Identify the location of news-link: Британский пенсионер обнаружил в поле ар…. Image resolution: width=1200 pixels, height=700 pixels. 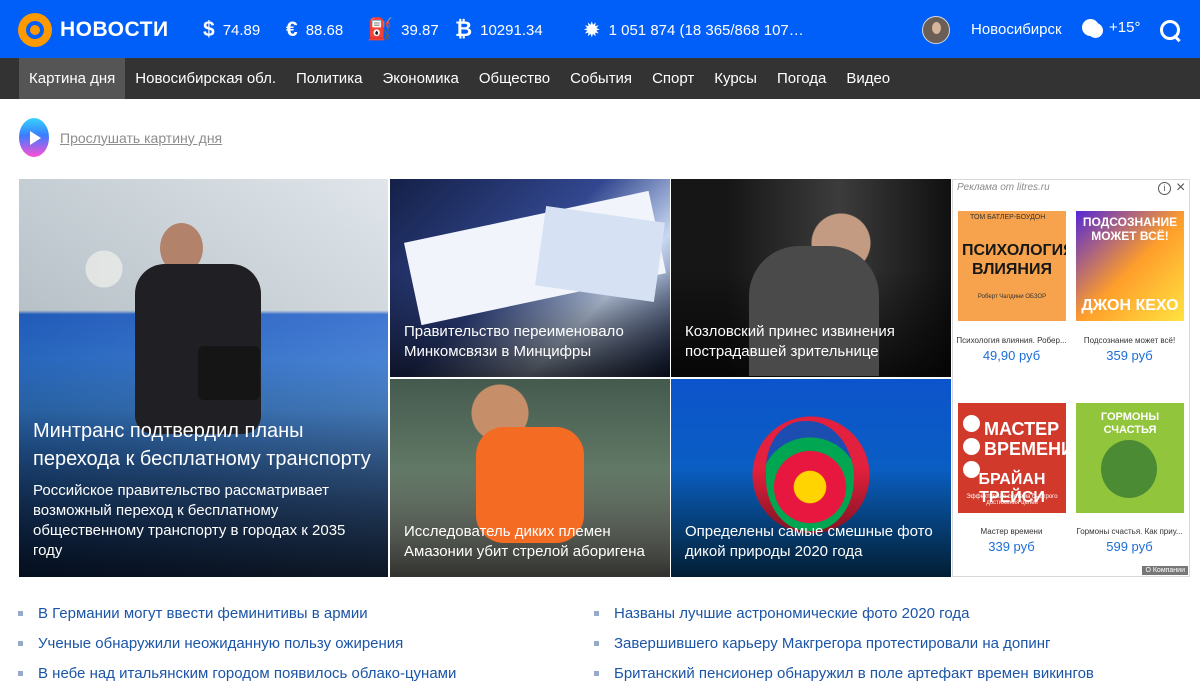
(844, 673).